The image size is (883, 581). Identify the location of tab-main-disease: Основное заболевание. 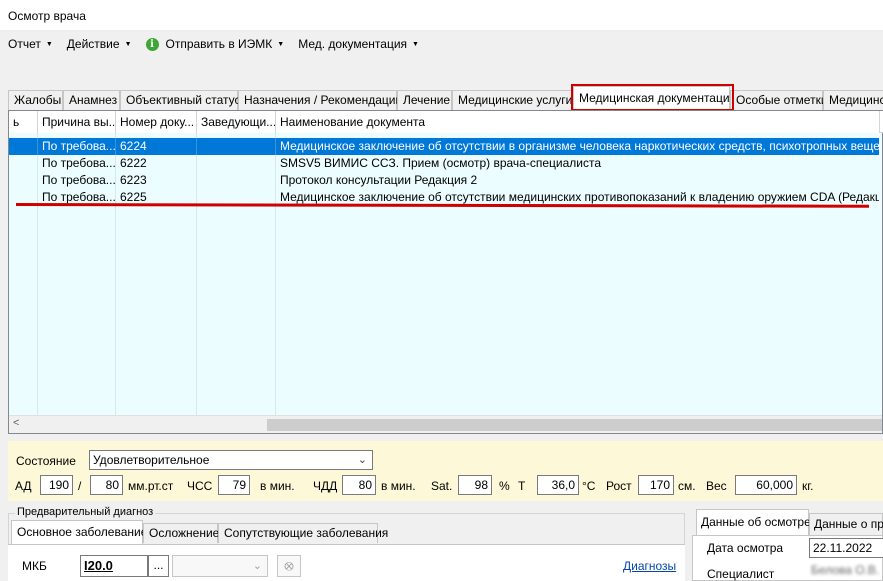
(79, 532).